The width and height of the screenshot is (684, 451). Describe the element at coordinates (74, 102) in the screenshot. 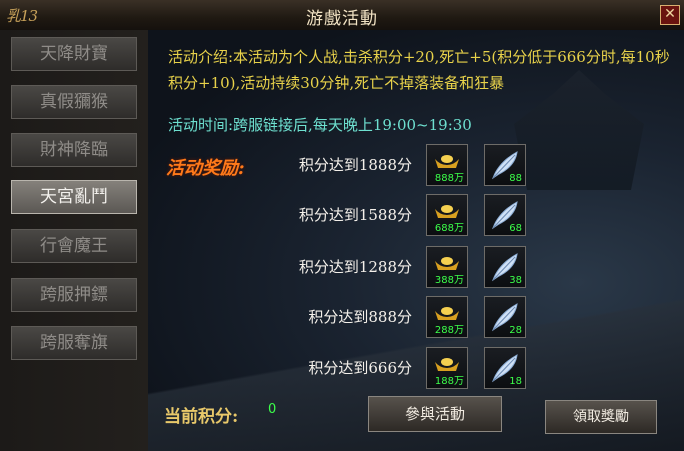

I see `tab-zhenjia-mihou: 真假獼猴` at that location.